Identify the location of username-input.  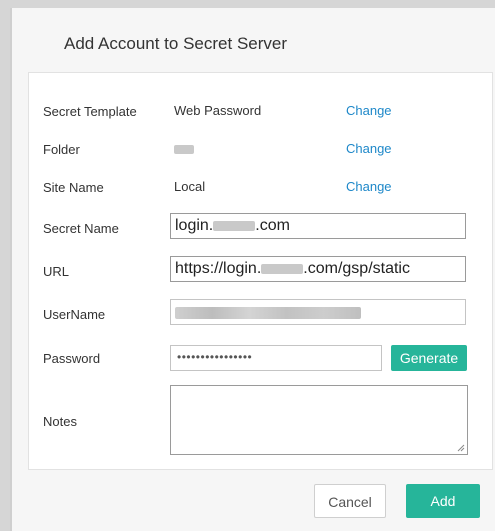
(318, 312).